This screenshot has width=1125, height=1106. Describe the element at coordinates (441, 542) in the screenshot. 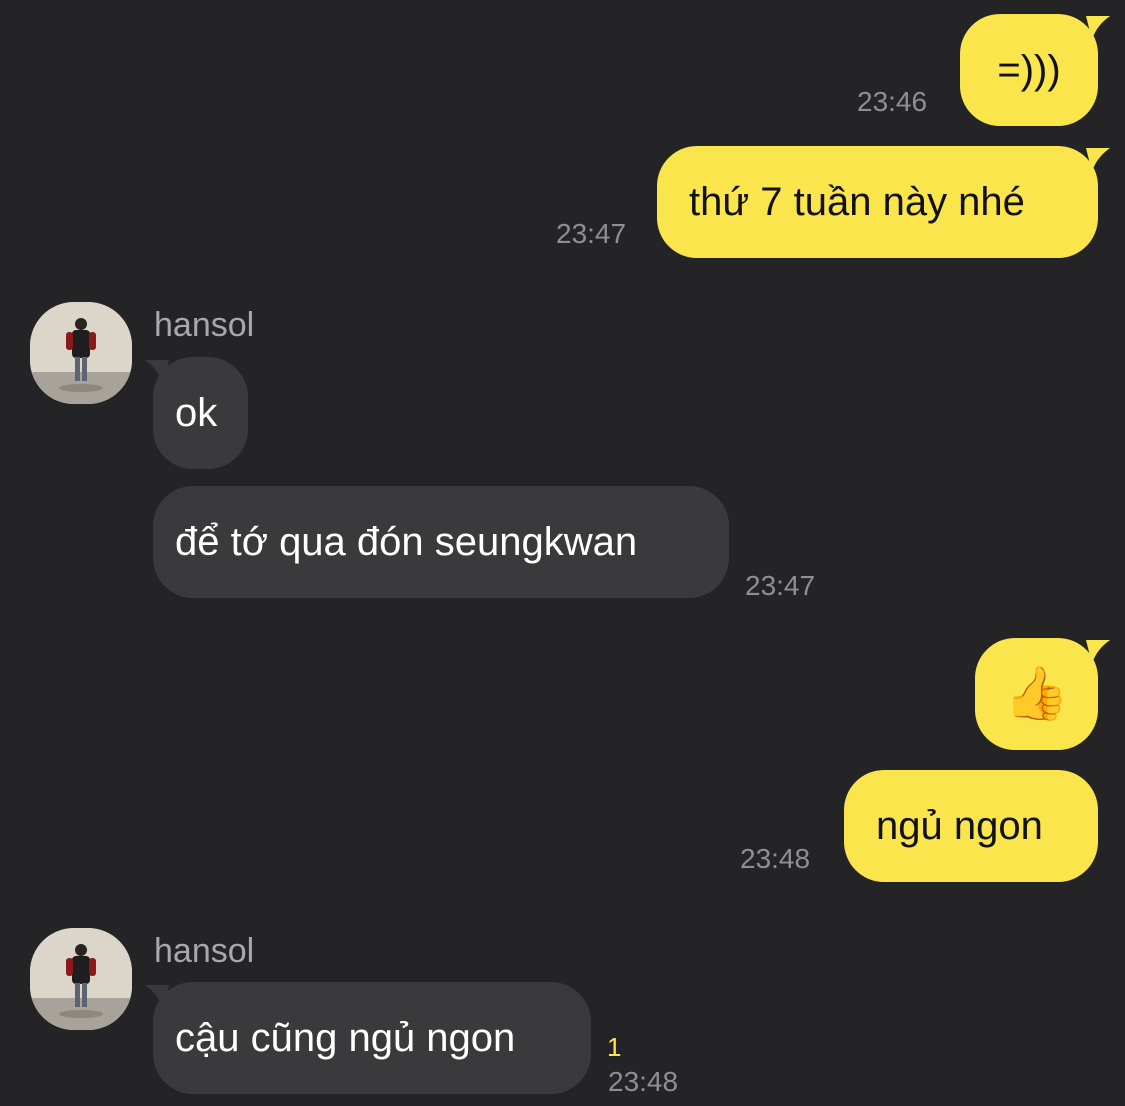

I see `incoming-message-bubble: để tớ qua đón seungkwan` at that location.